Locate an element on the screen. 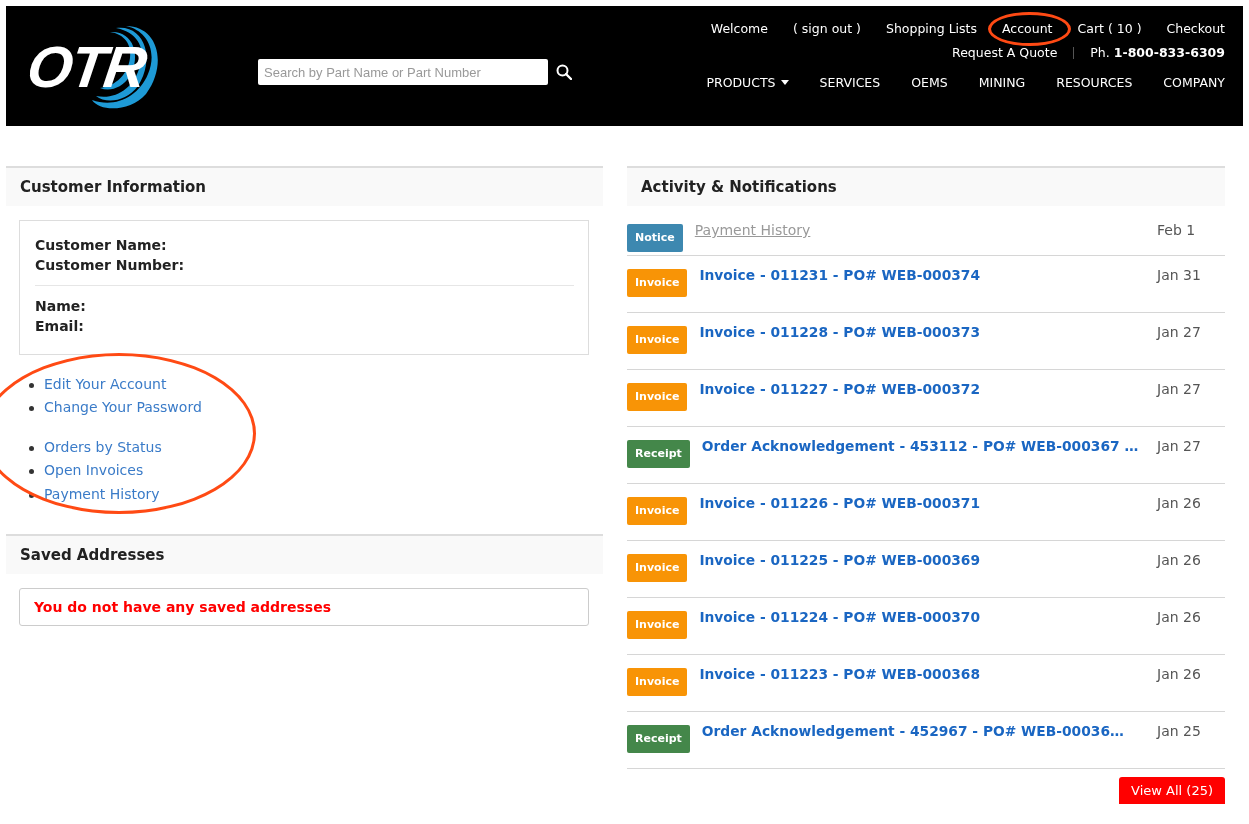  empty-message: You do not have any saved addresses is located at coordinates (304, 607).